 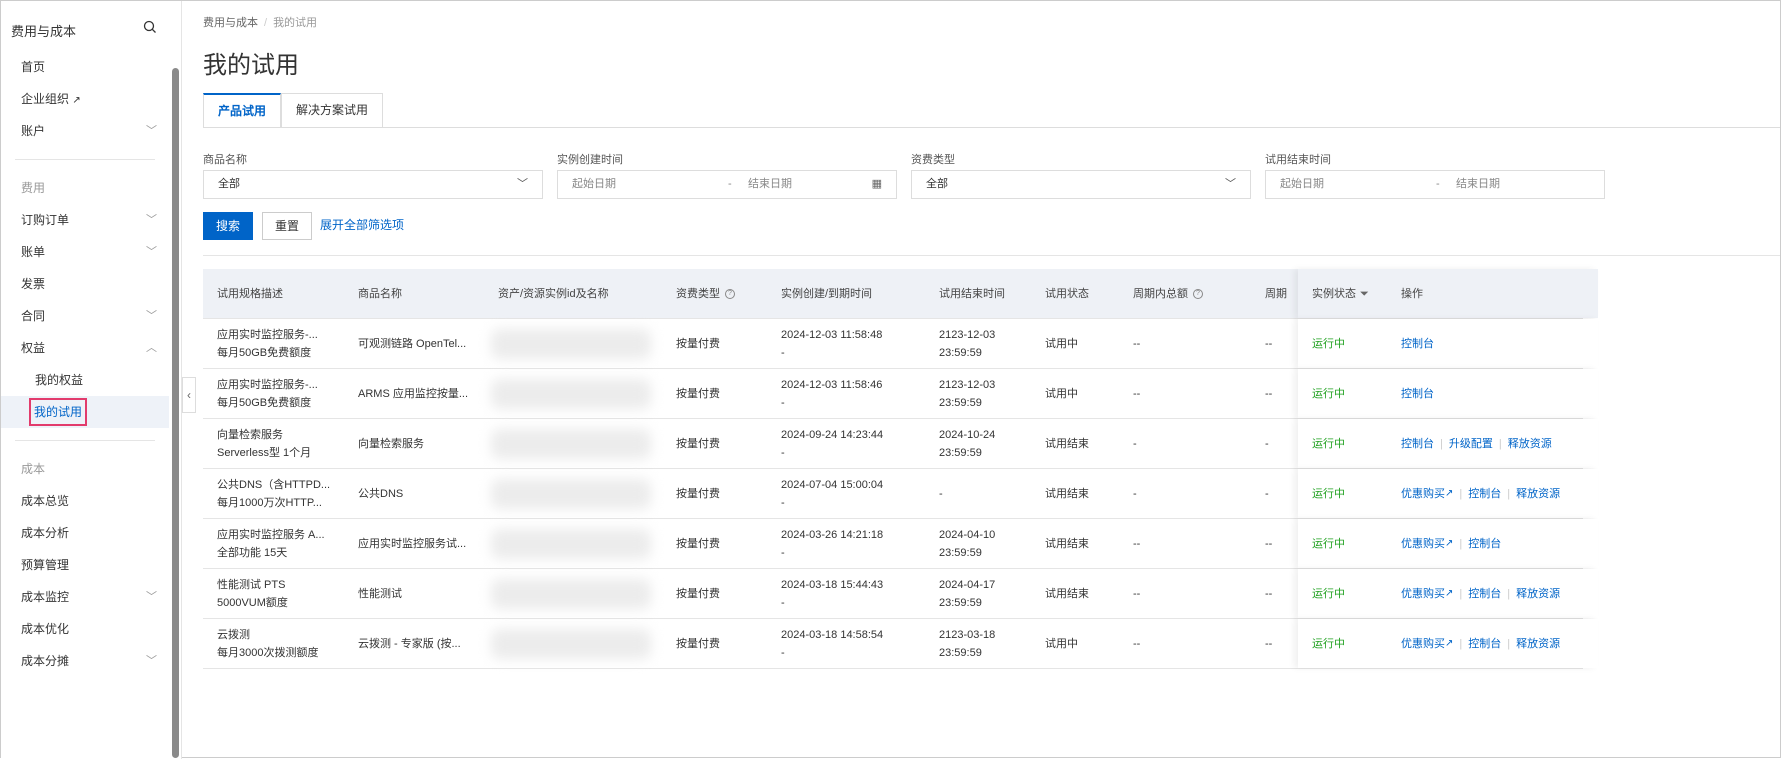 I want to click on sidebar-item-orders: 订购订单 ﹀, so click(x=85, y=220).